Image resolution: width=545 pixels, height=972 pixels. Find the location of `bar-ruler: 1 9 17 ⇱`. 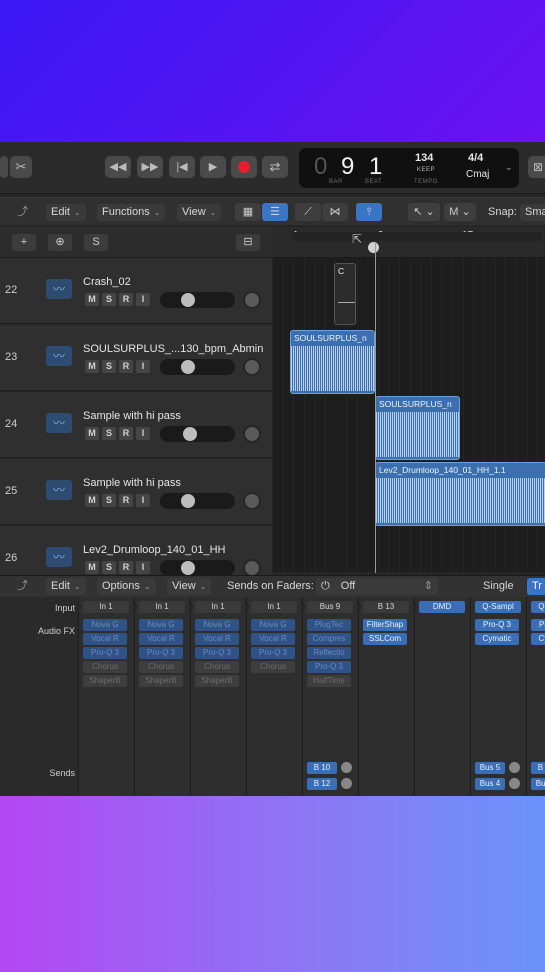

bar-ruler: 1 9 17 ⇱ is located at coordinates (408, 242).